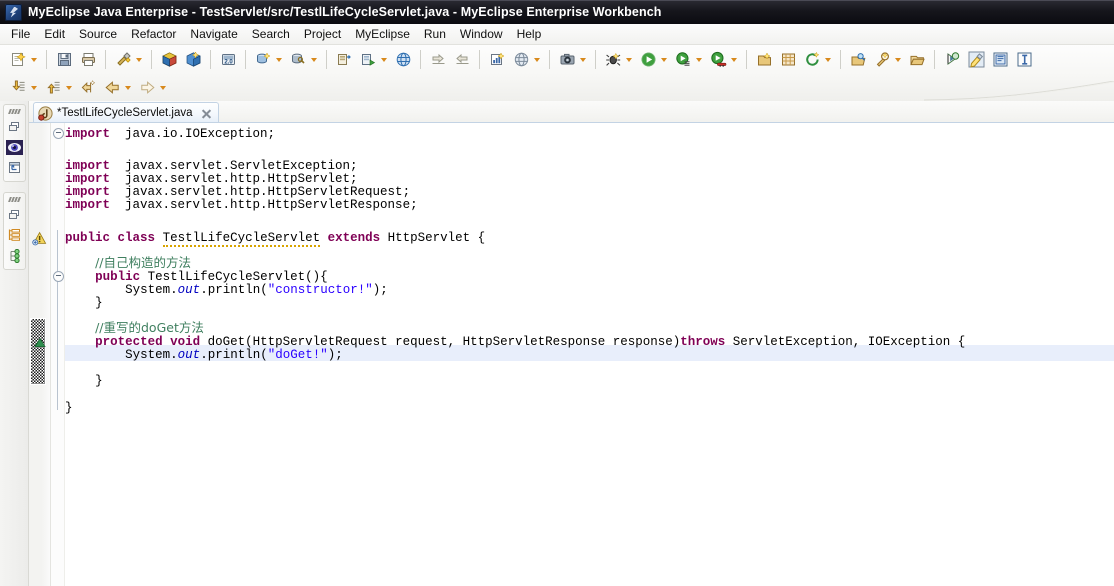  I want to click on toggle-block-selection-icon, so click(1000, 59).